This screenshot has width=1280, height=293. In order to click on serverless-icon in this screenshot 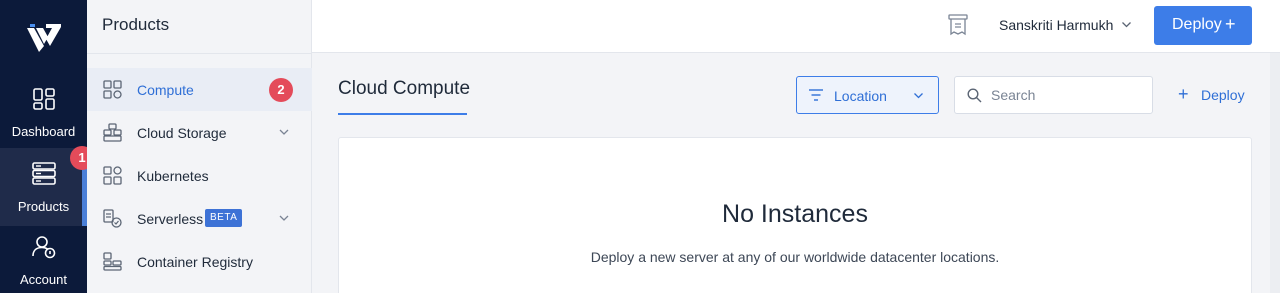, I will do `click(112, 218)`.